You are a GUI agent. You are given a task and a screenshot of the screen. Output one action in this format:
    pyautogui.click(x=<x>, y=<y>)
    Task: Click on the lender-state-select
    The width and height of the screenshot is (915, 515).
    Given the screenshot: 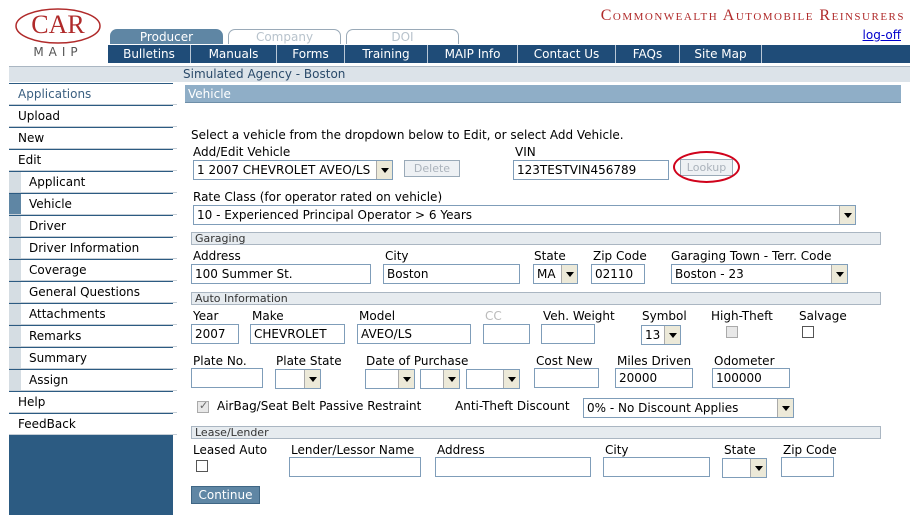 What is the action you would take?
    pyautogui.click(x=744, y=468)
    